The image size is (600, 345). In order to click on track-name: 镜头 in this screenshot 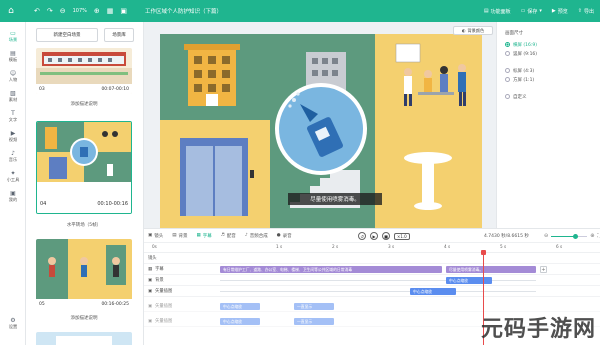, I will do `click(152, 258)`.